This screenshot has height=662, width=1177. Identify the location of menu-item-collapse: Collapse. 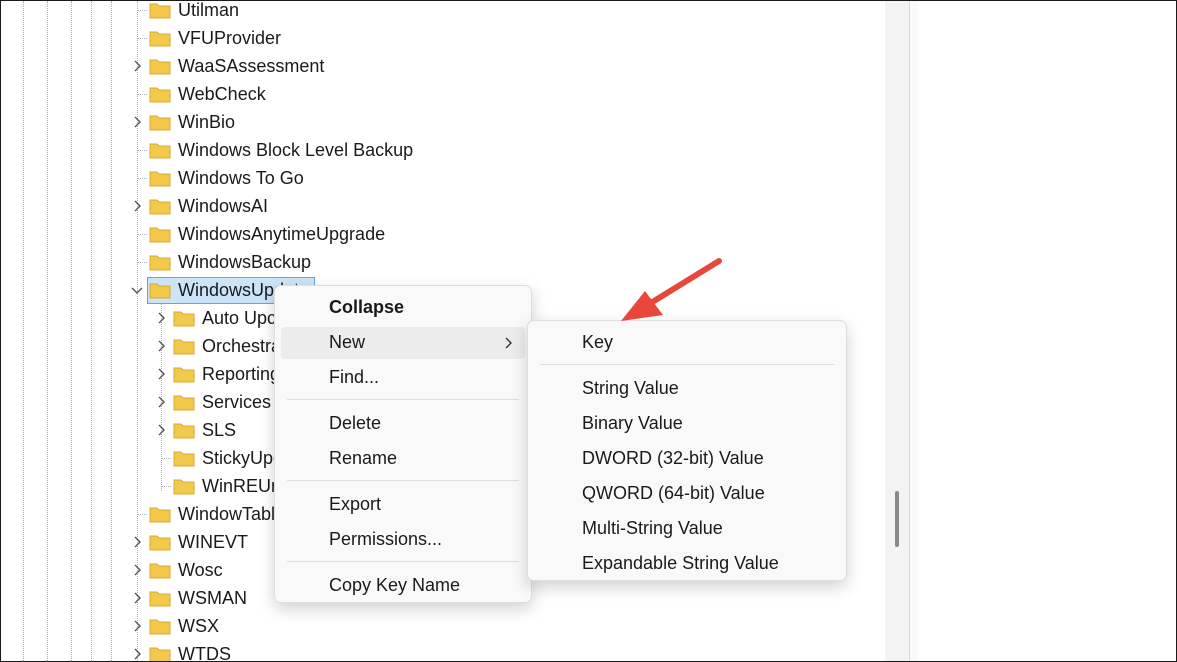
(403, 308).